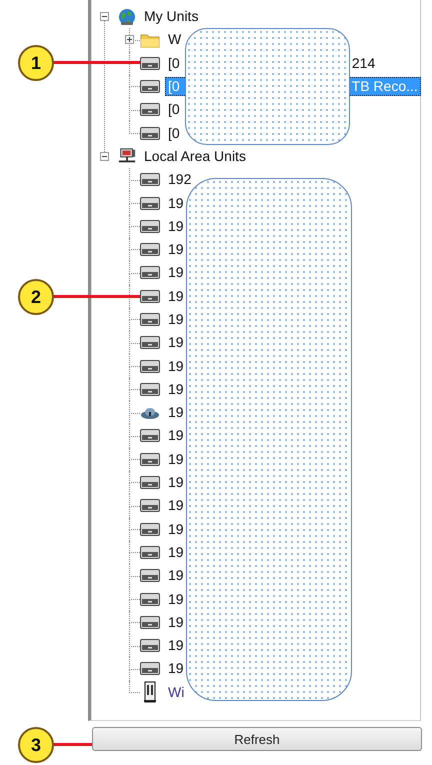 The image size is (432, 765). What do you see at coordinates (150, 40) in the screenshot?
I see `folder-icon` at bounding box center [150, 40].